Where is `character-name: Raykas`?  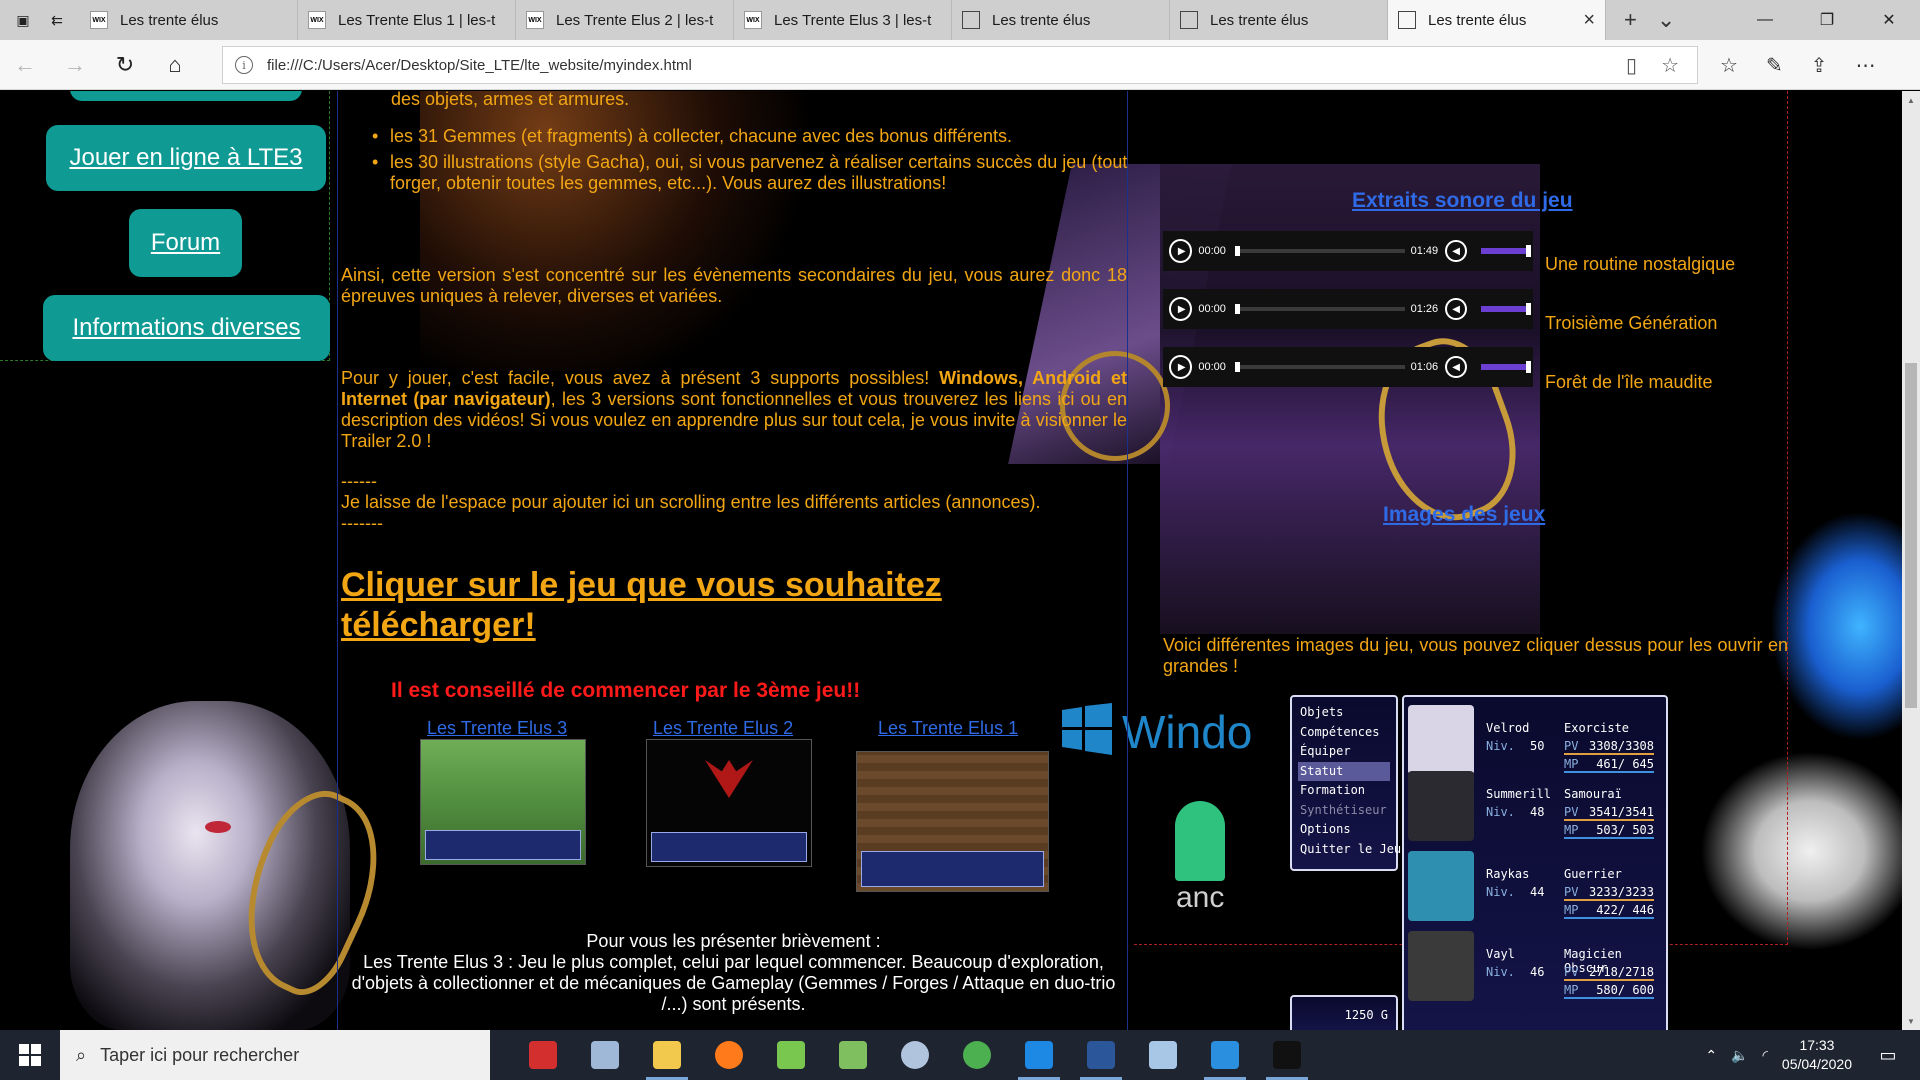
character-name: Raykas is located at coordinates (1508, 874).